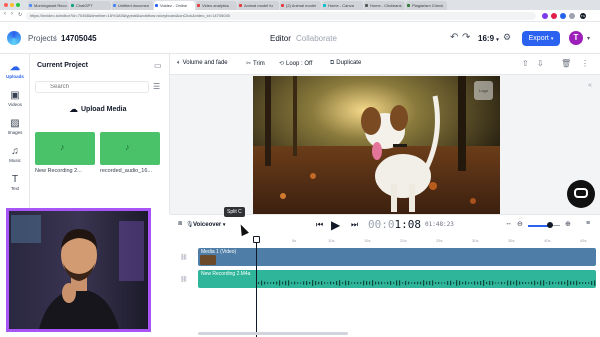 This screenshot has width=600, height=337. I want to click on chevron-down-icon: ▾, so click(588, 38).